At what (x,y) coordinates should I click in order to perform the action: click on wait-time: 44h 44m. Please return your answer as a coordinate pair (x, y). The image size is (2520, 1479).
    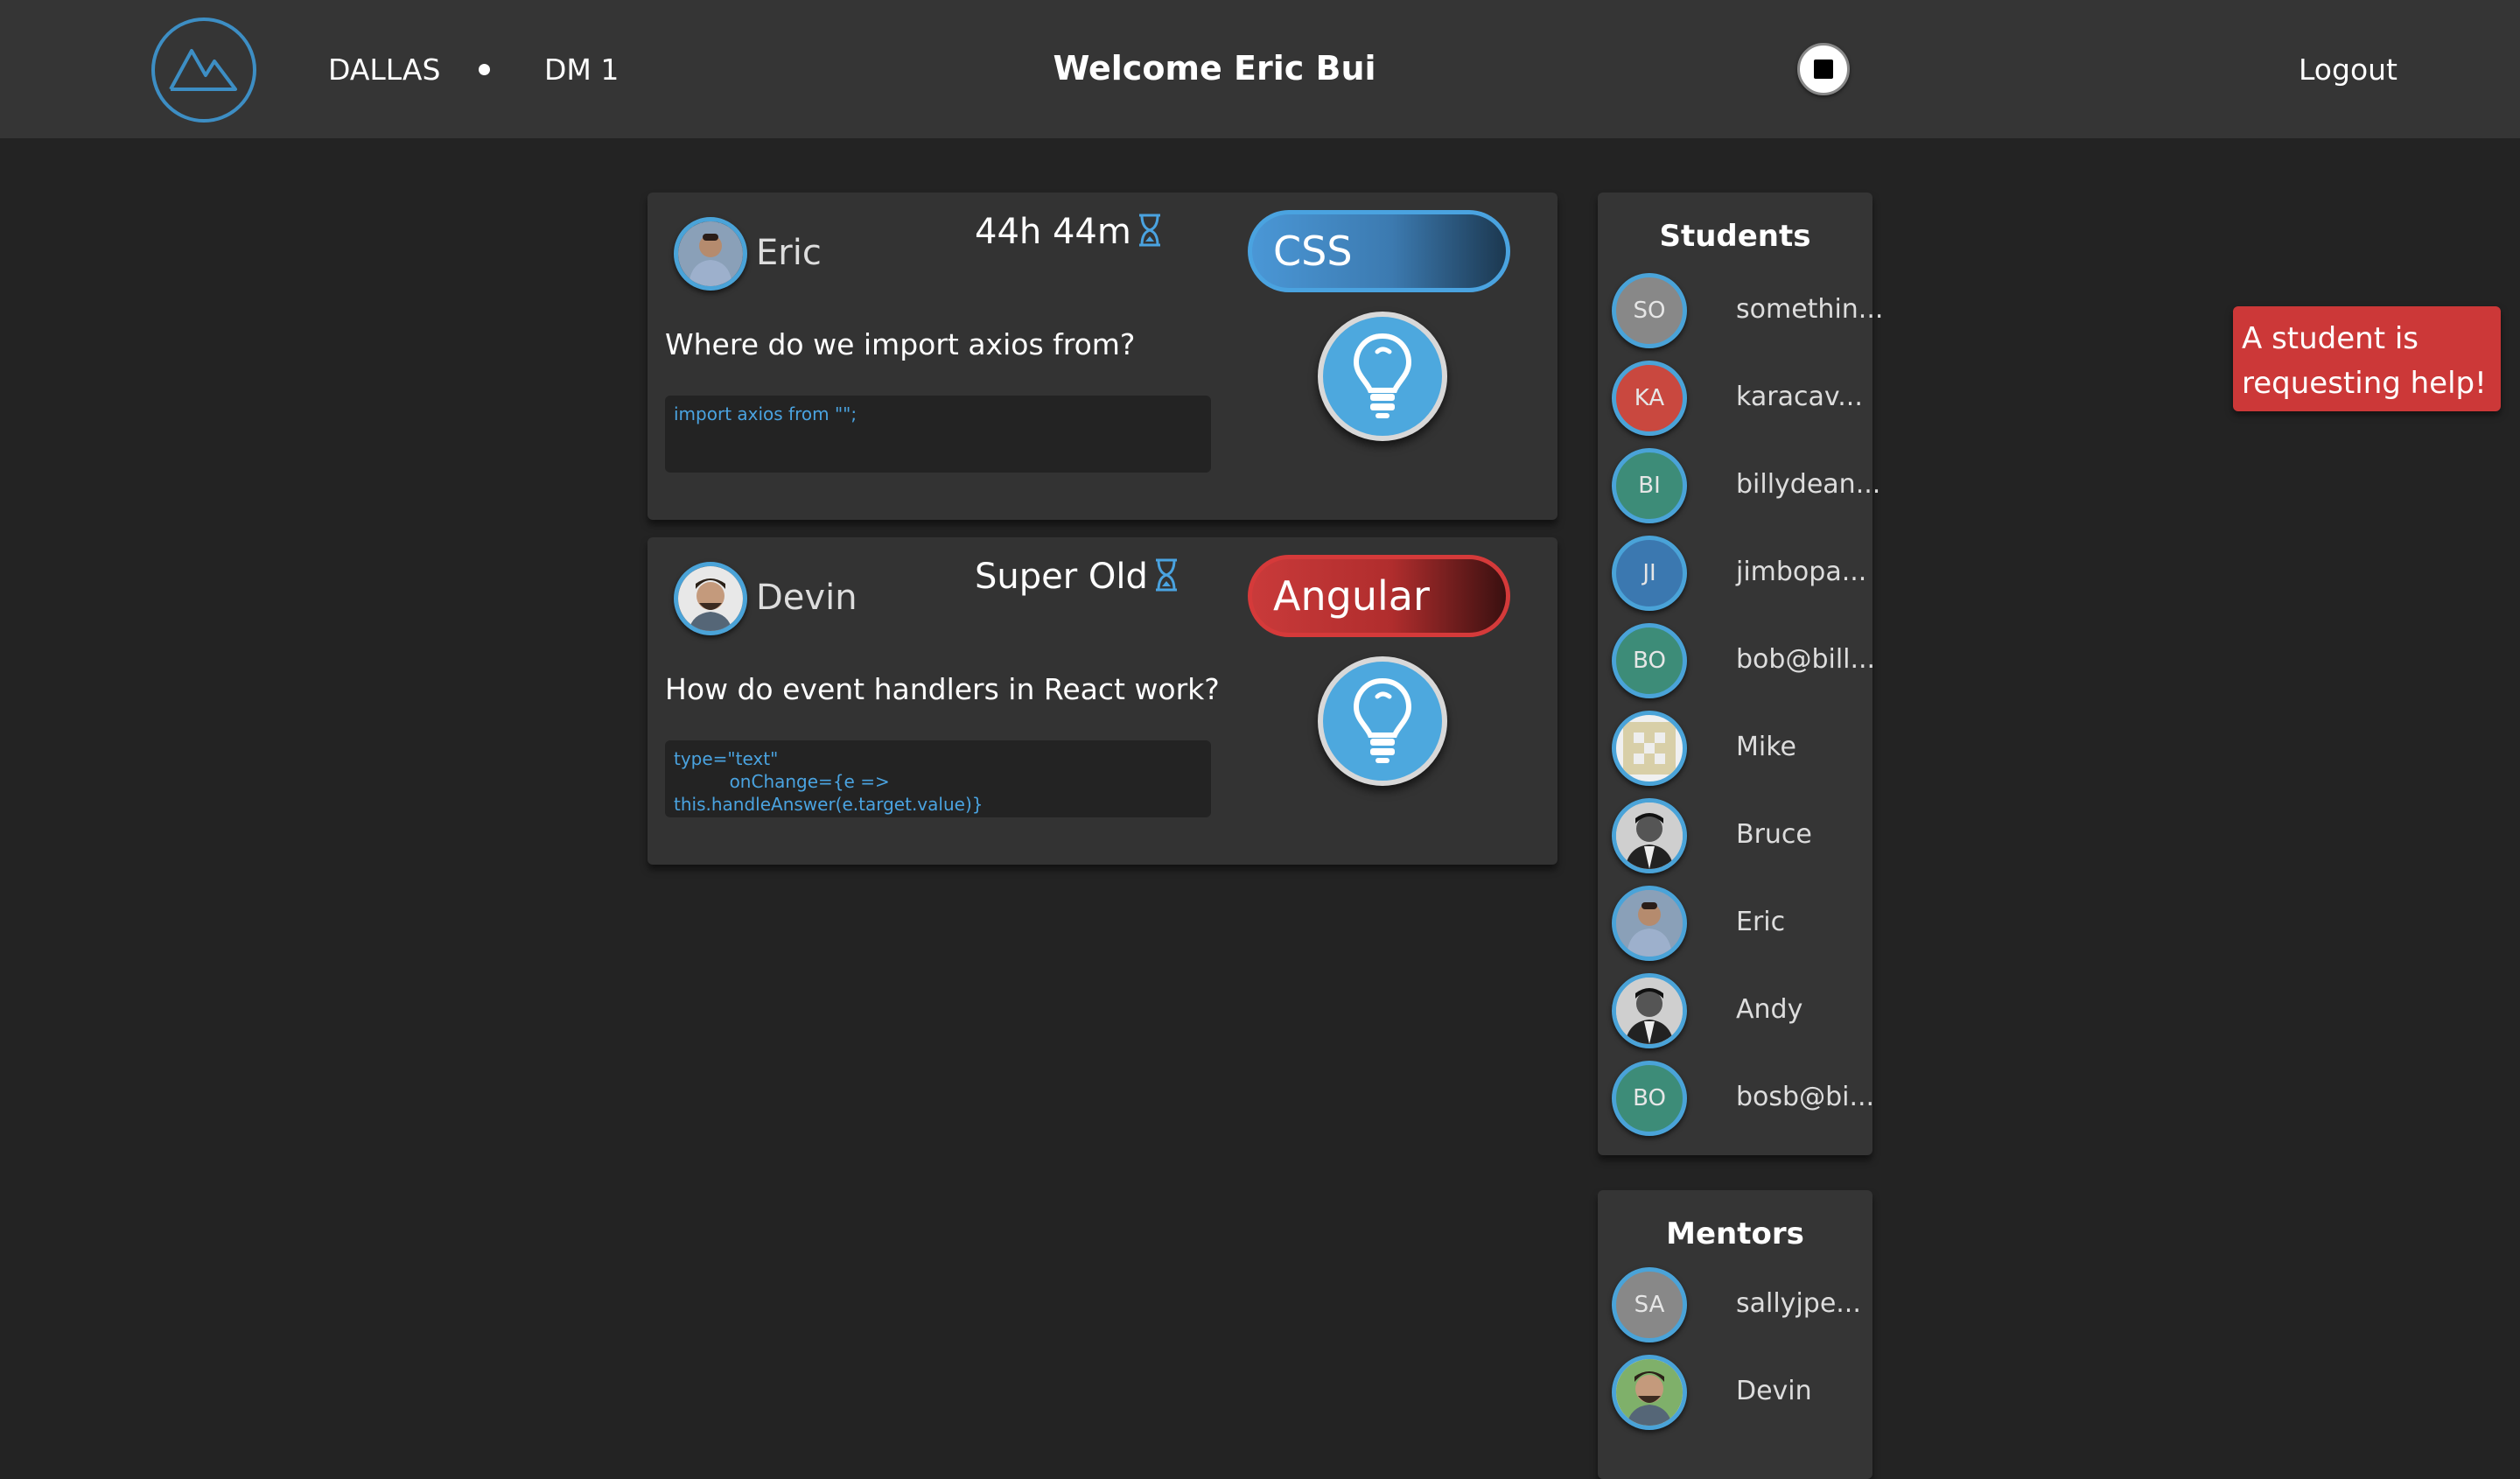
    Looking at the image, I should click on (1069, 232).